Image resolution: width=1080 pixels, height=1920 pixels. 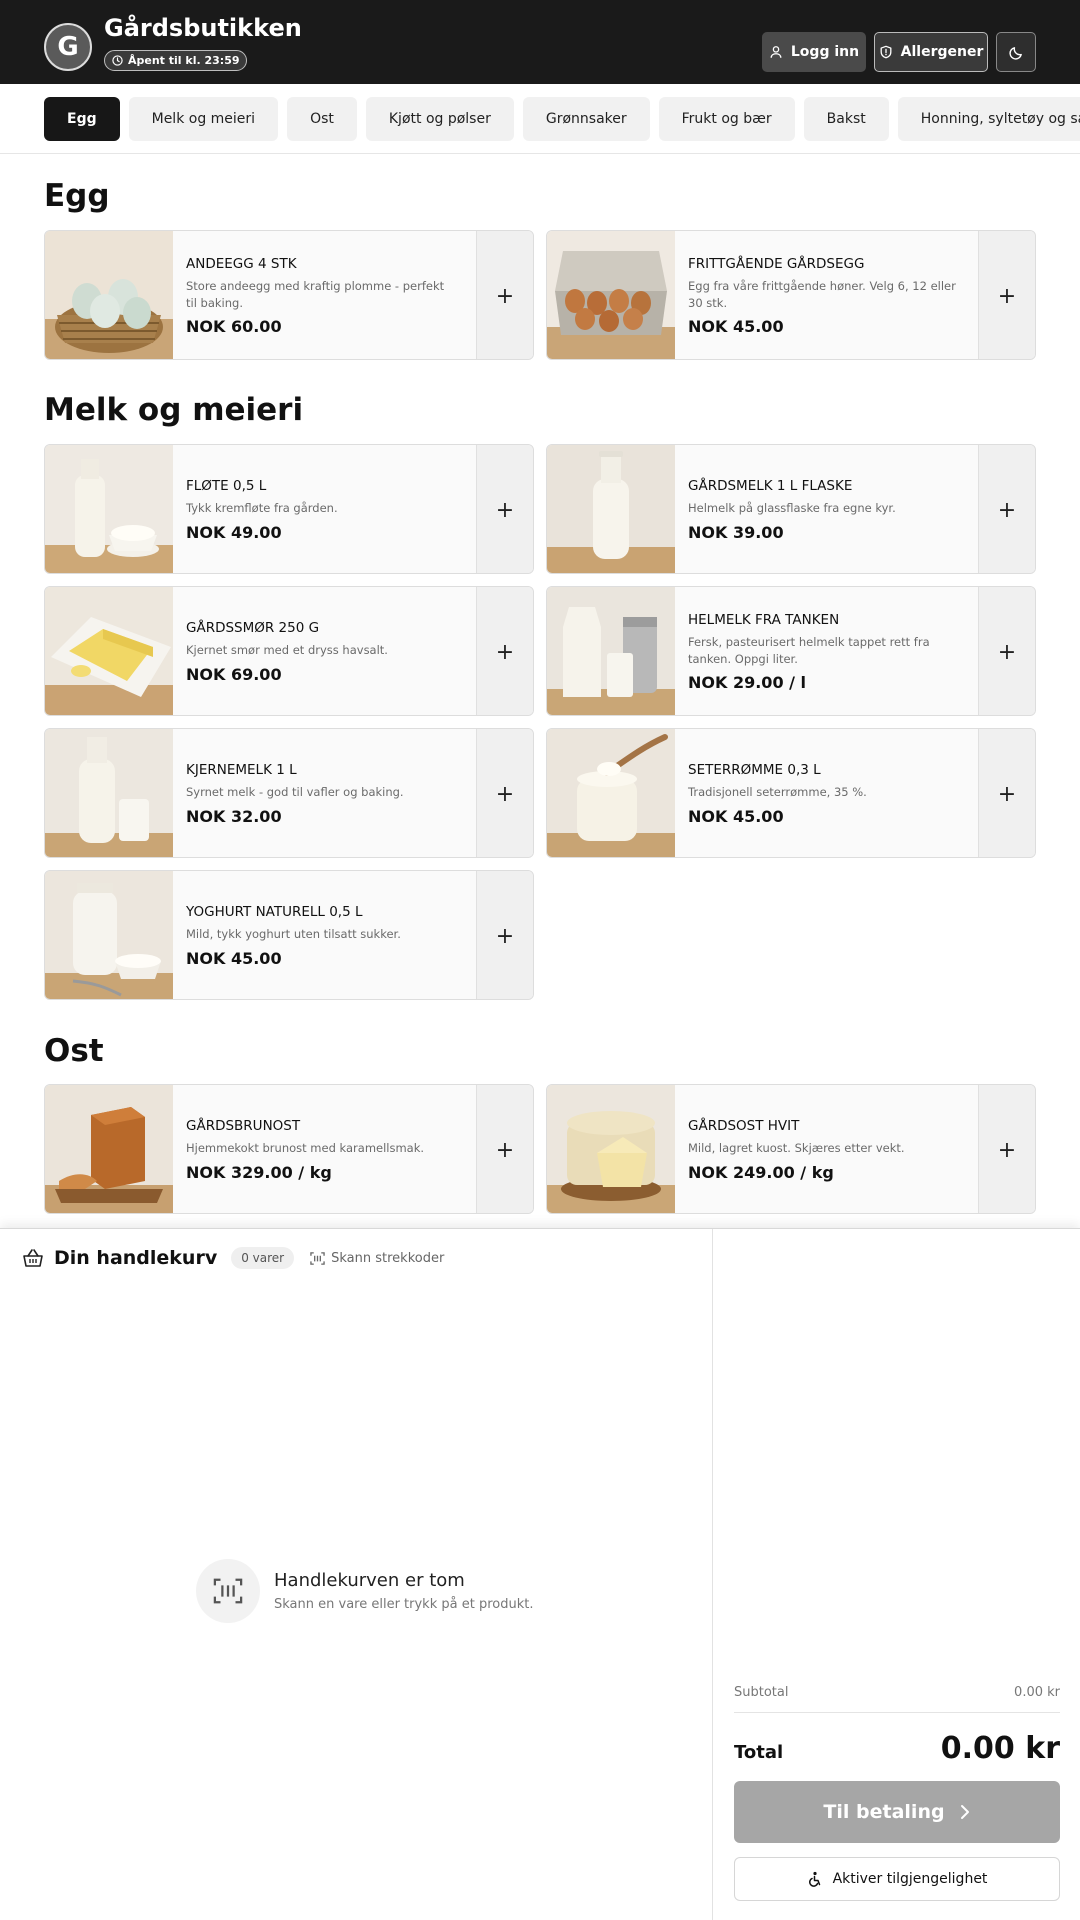 What do you see at coordinates (754, 770) in the screenshot?
I see `product-name: SETERRØMME 0,3 L` at bounding box center [754, 770].